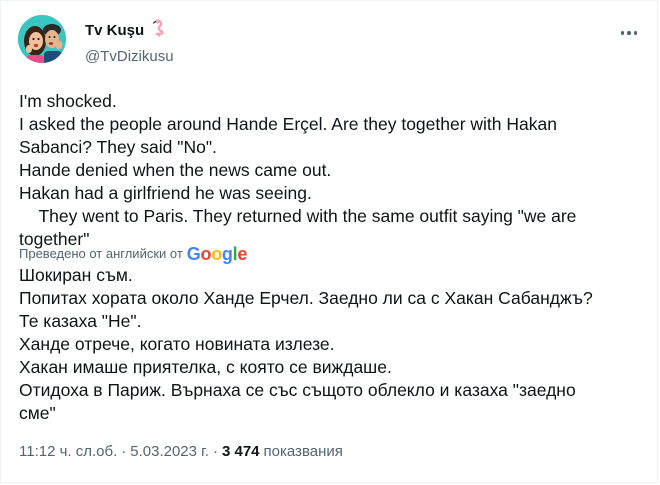 The width and height of the screenshot is (660, 485). I want to click on translated-line: сме", so click(37, 413).